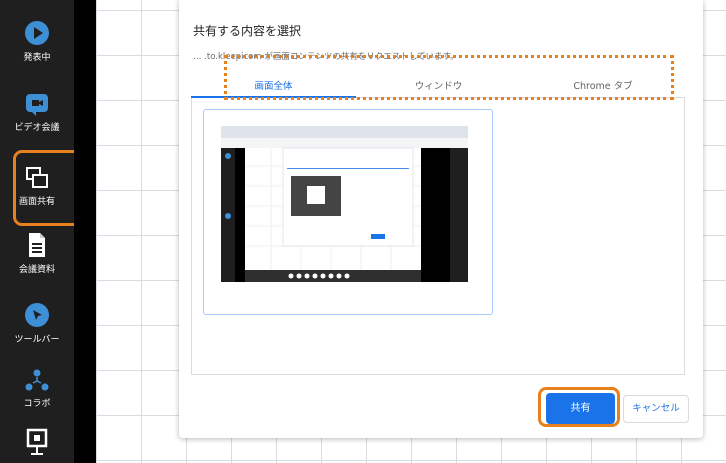 The width and height of the screenshot is (726, 463). Describe the element at coordinates (36, 270) in the screenshot. I see `sidebar-item-label: 会議資料` at that location.